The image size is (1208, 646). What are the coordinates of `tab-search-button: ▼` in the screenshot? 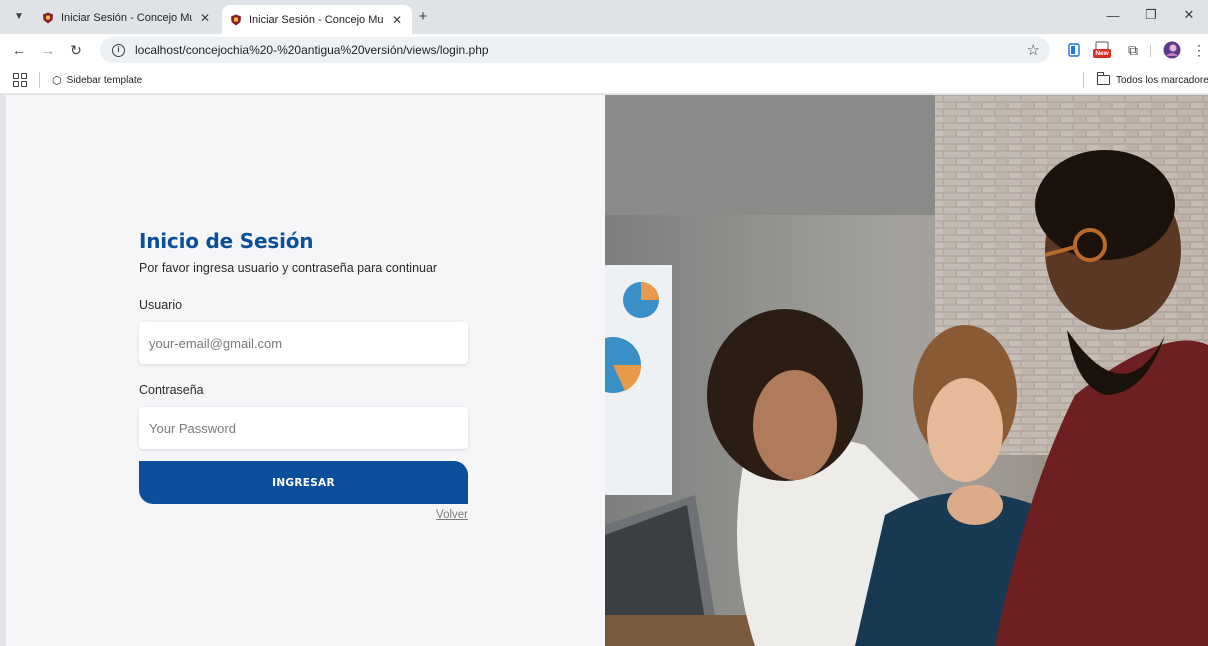 It's located at (19, 16).